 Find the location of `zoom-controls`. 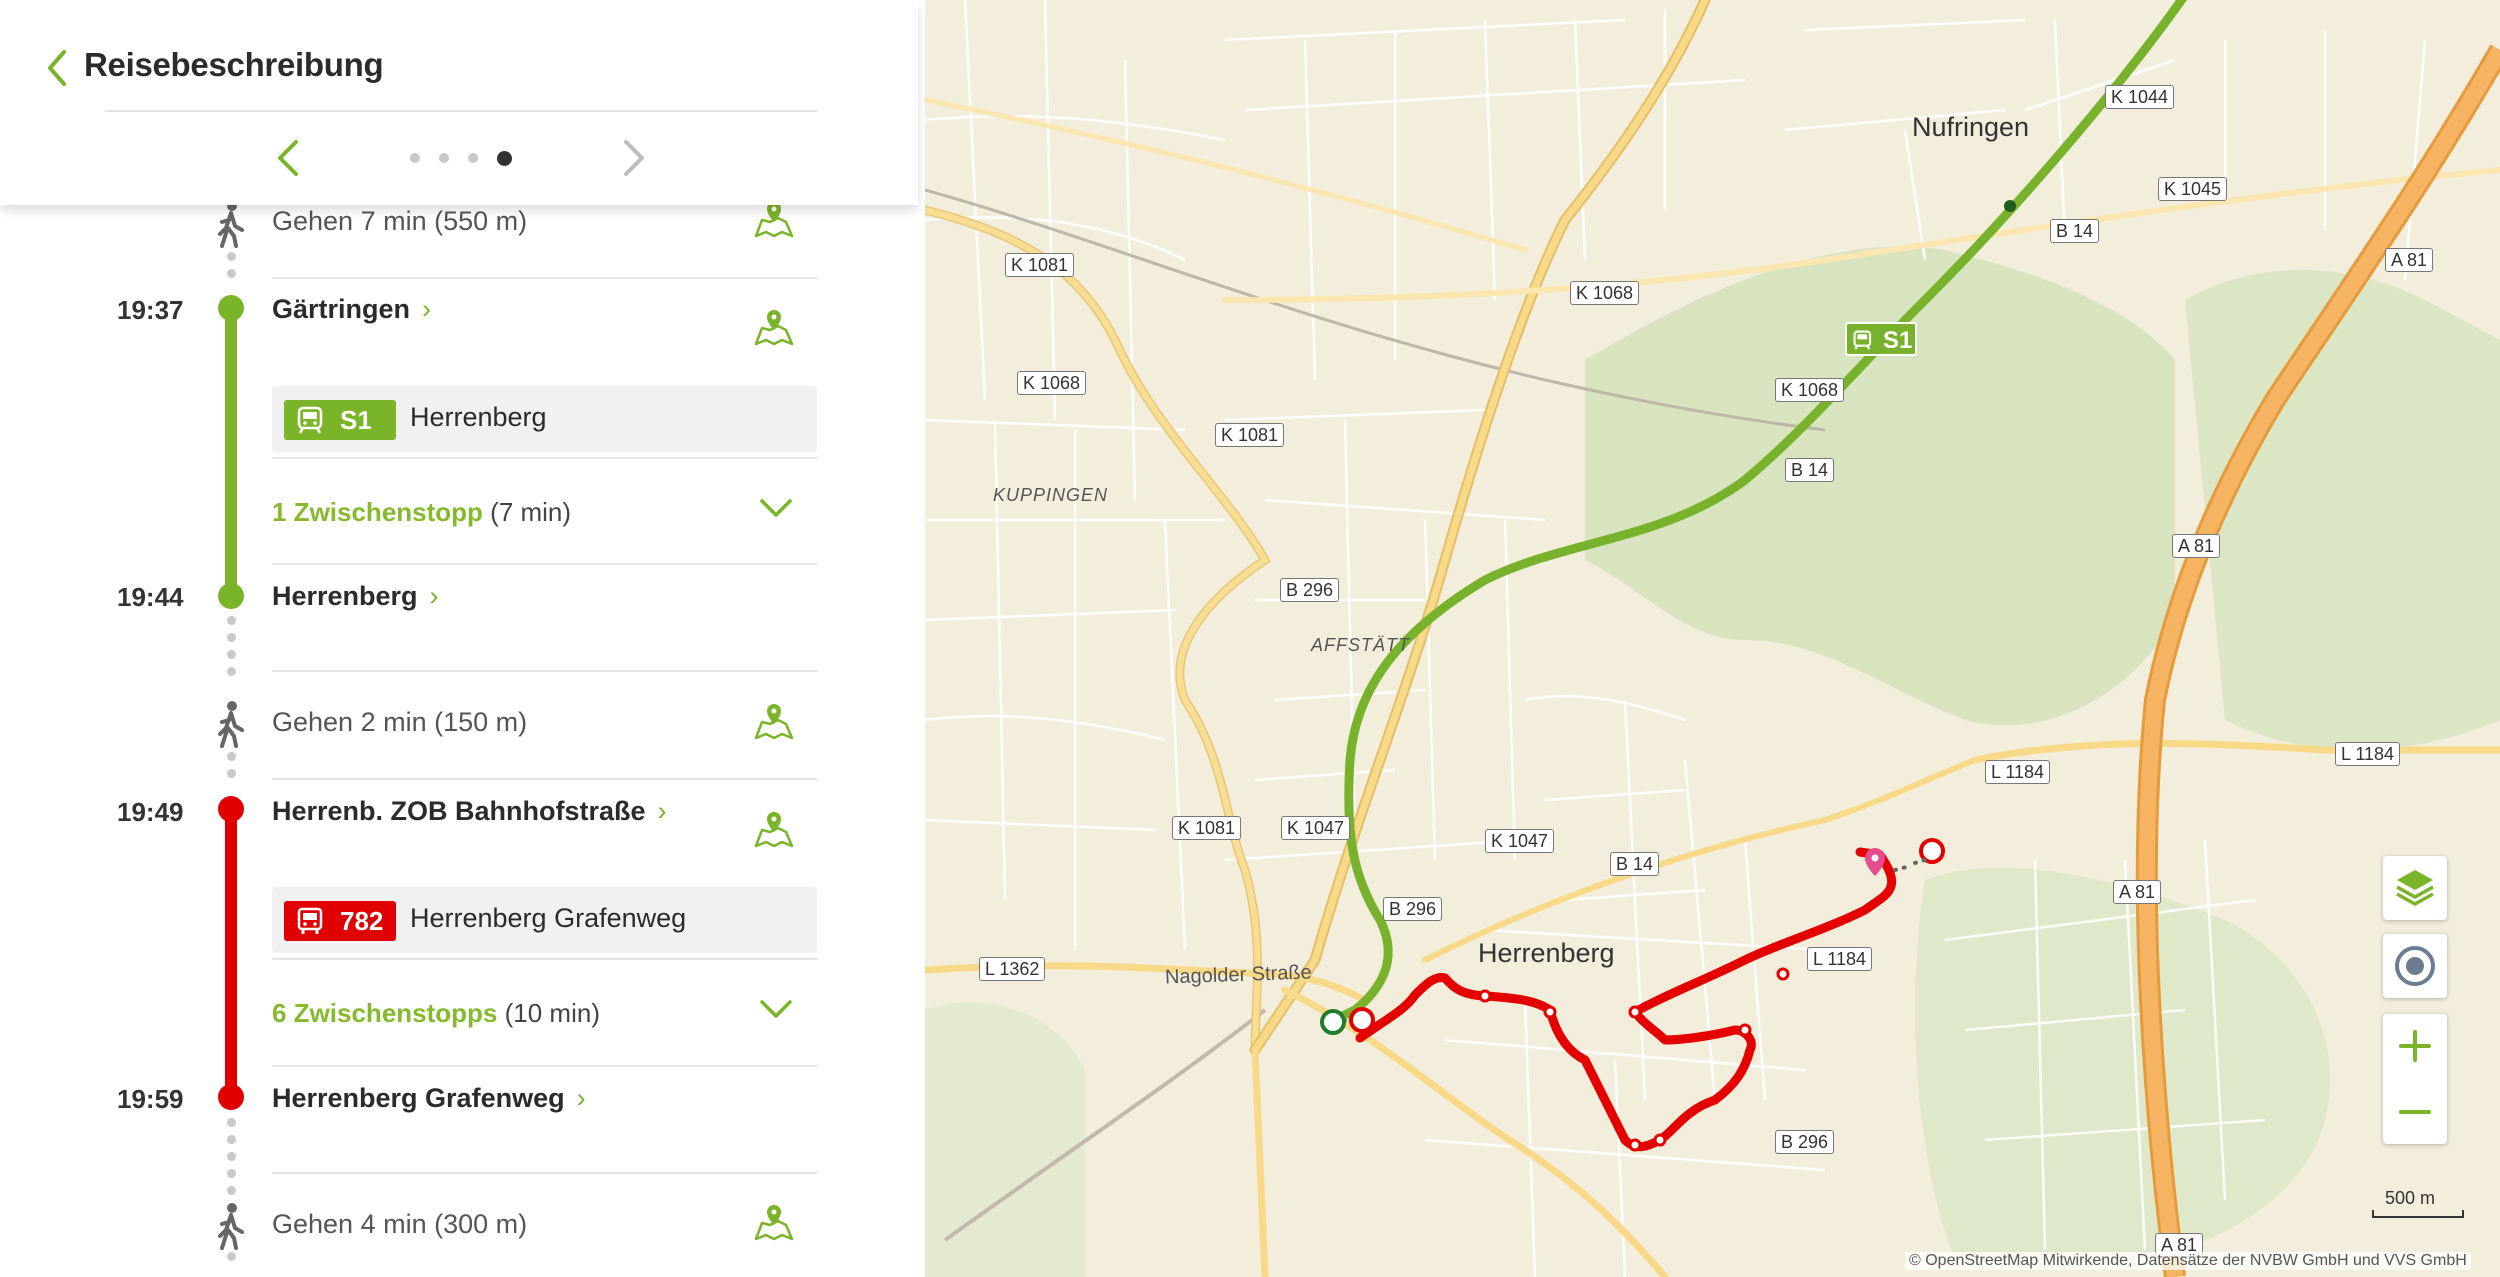

zoom-controls is located at coordinates (2415, 1079).